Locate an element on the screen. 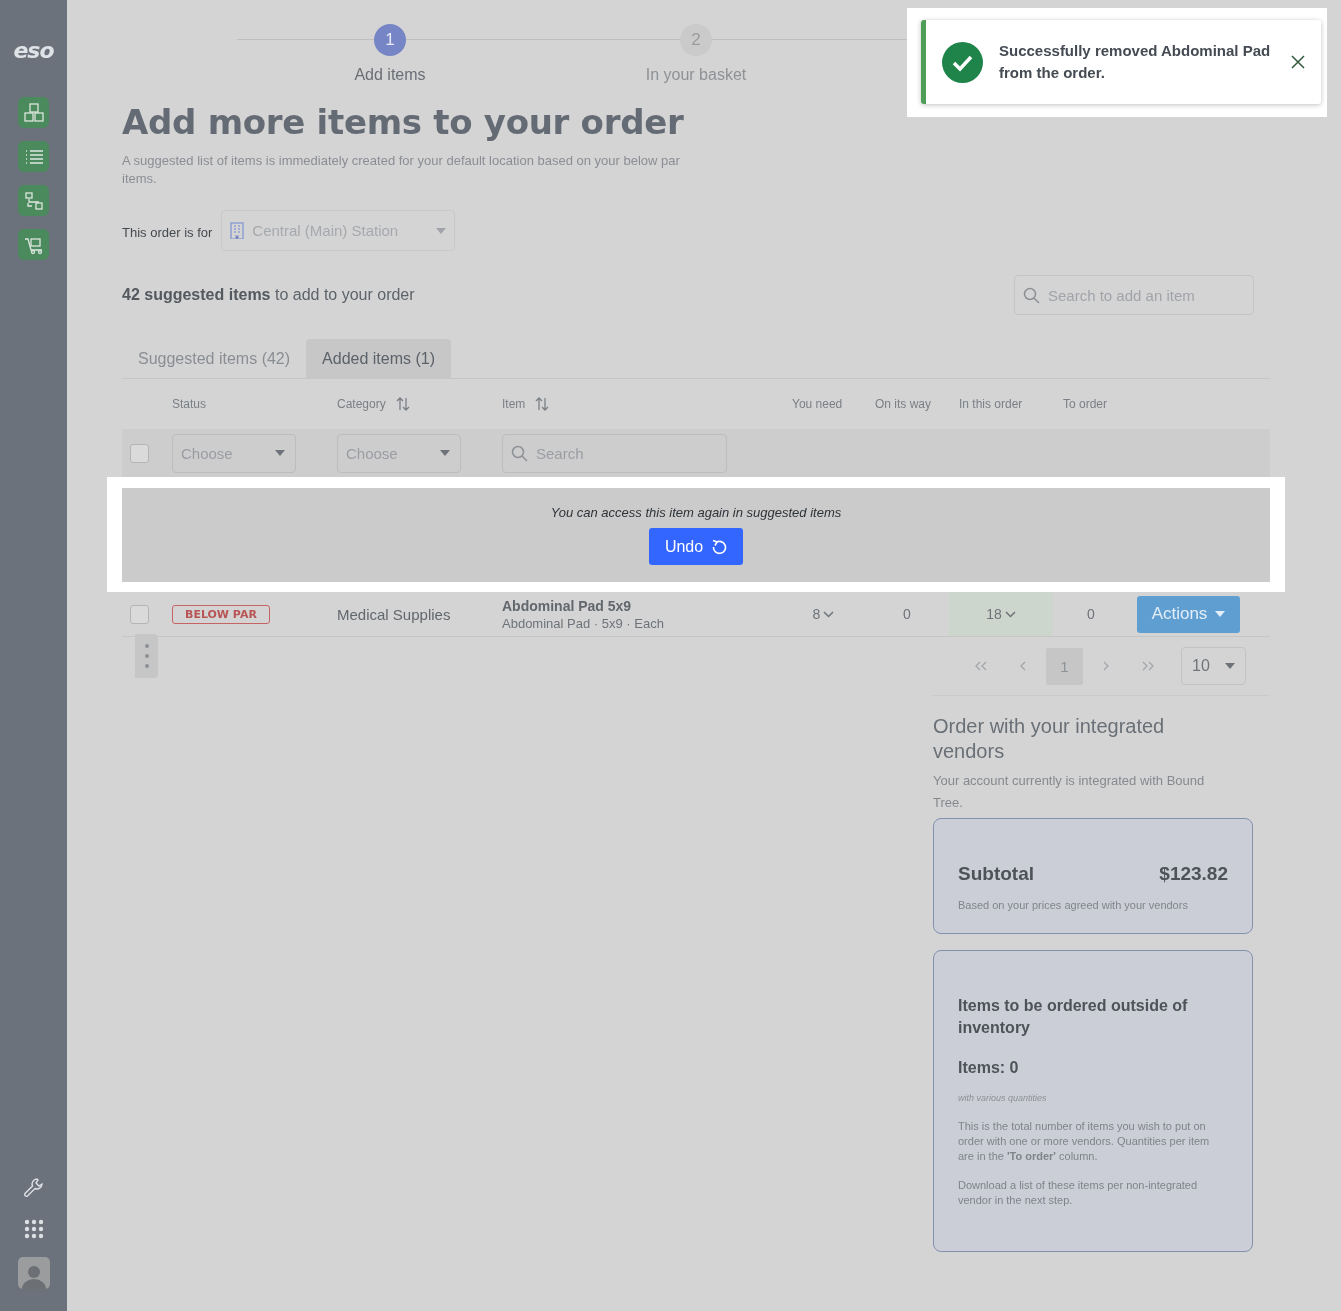 This screenshot has height=1311, width=1341. column-header: On its way is located at coordinates (903, 404).